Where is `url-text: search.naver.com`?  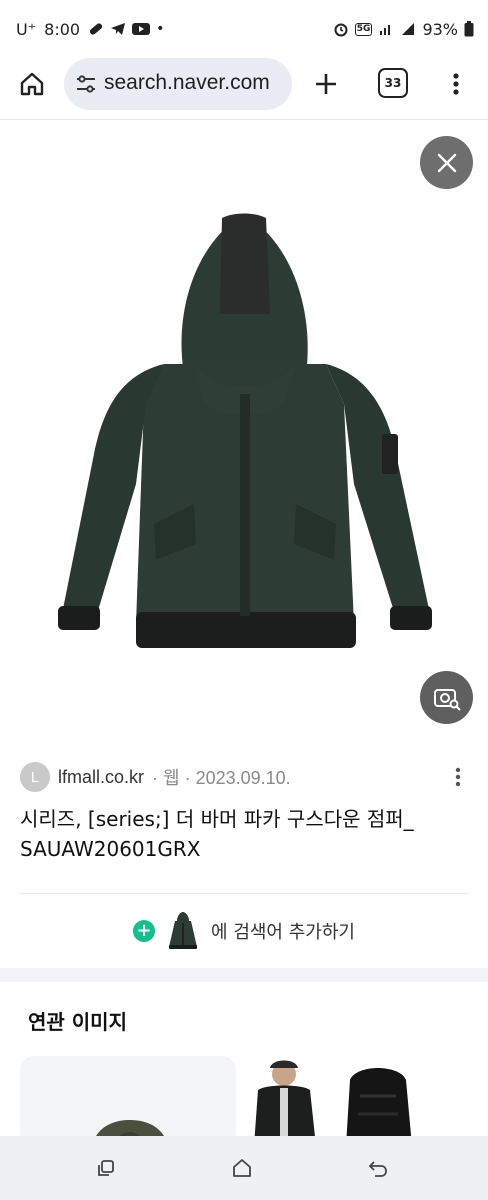
url-text: search.naver.com is located at coordinates (187, 83).